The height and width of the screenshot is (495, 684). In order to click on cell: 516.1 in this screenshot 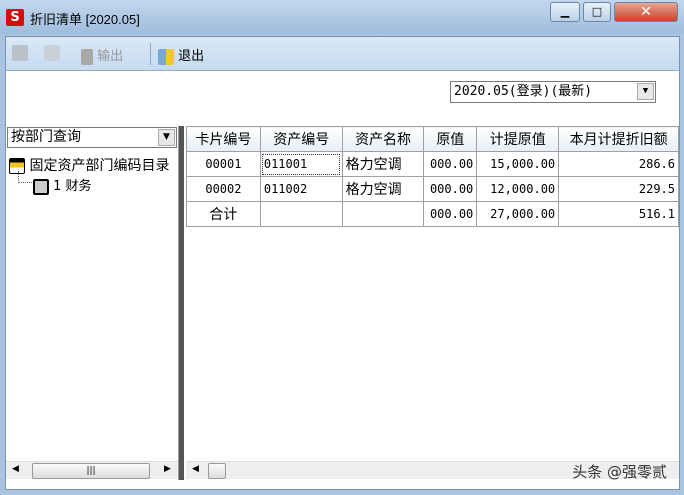, I will do `click(618, 214)`.